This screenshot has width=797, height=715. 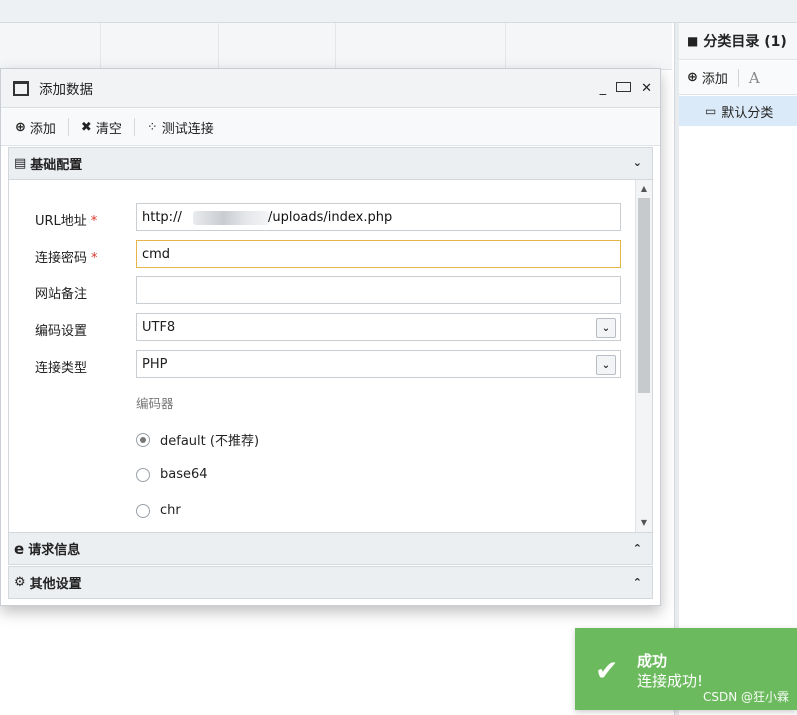 What do you see at coordinates (652, 661) in the screenshot?
I see `toast-title: 成功` at bounding box center [652, 661].